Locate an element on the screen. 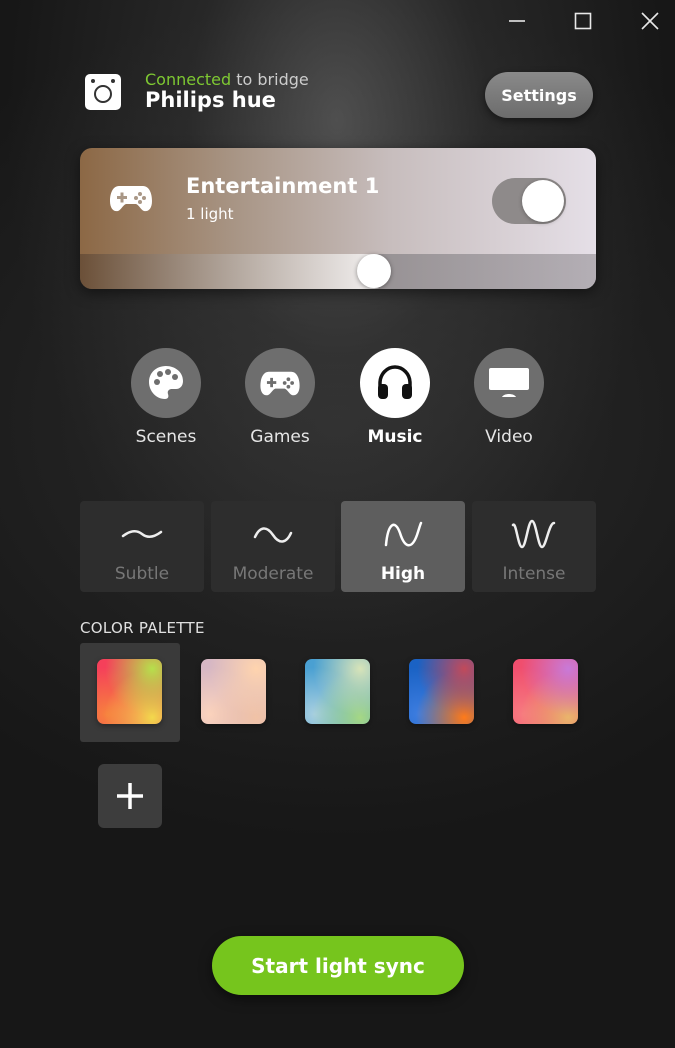  entertainment-area-card: Entertainment 1 1 light is located at coordinates (338, 218).